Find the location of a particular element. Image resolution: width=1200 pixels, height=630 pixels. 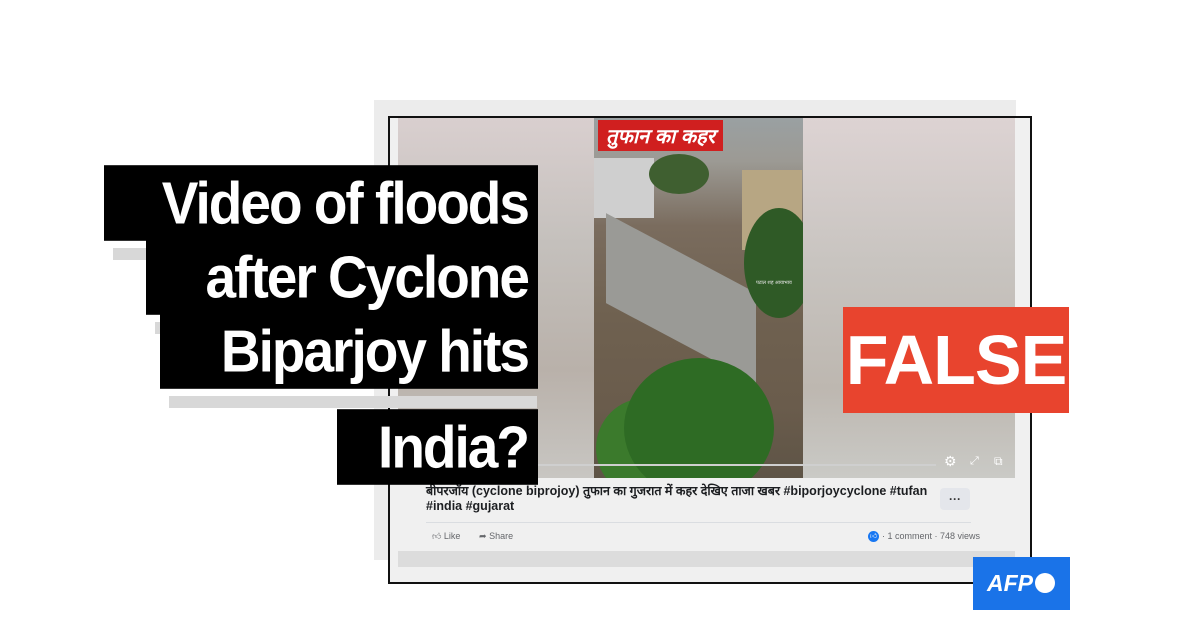

like-button: 👍︎ Like is located at coordinates (446, 536).